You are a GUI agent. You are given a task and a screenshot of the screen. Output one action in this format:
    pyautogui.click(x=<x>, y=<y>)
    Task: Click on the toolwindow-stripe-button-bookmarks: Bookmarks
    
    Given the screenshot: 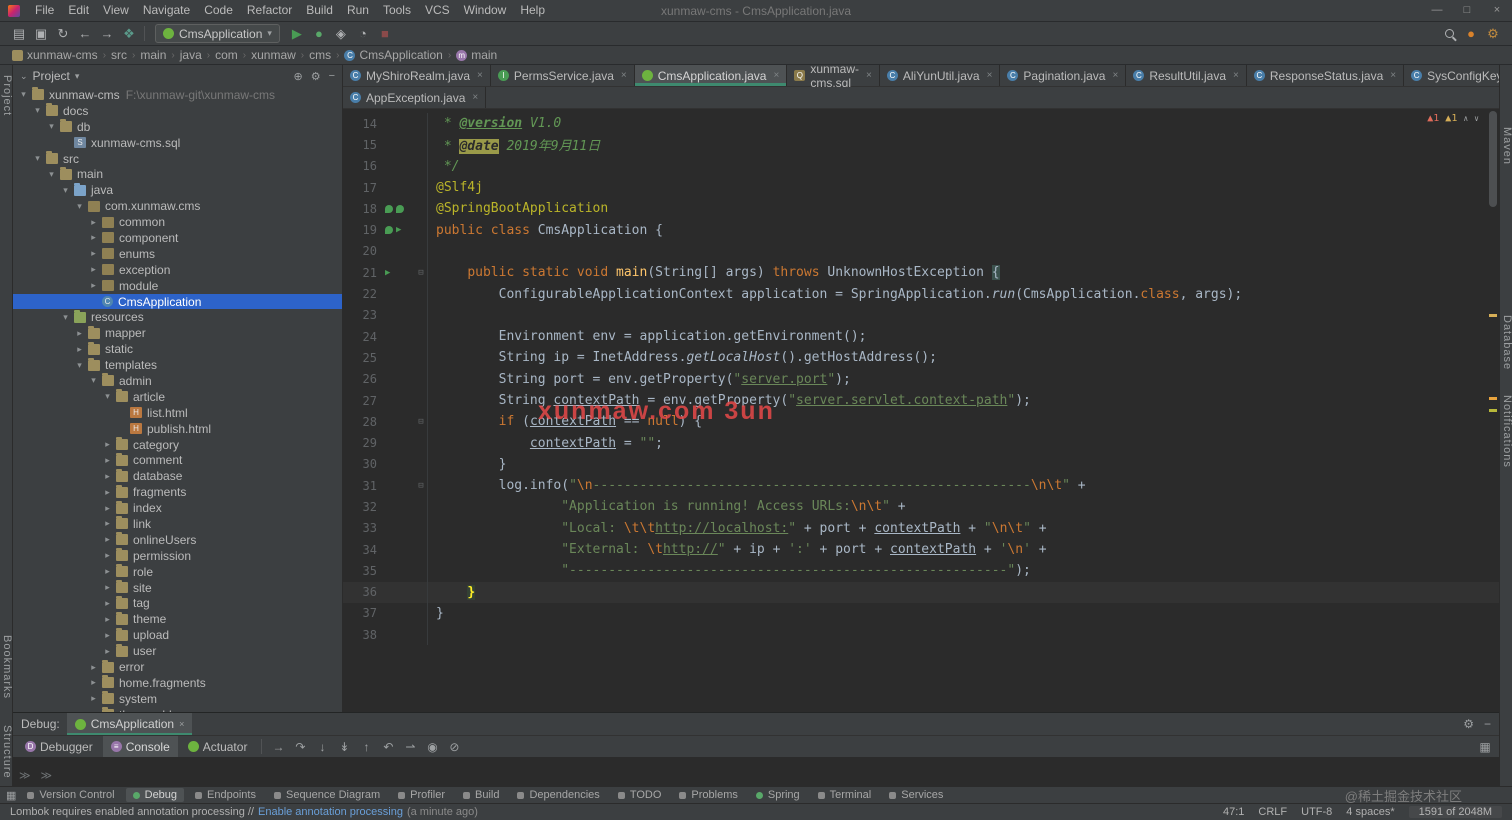 What is the action you would take?
    pyautogui.click(x=6, y=667)
    